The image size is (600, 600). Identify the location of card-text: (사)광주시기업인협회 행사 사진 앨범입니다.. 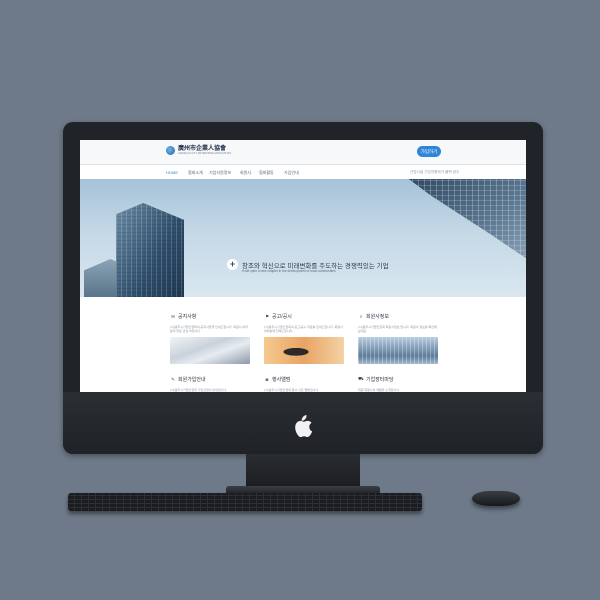
(292, 390).